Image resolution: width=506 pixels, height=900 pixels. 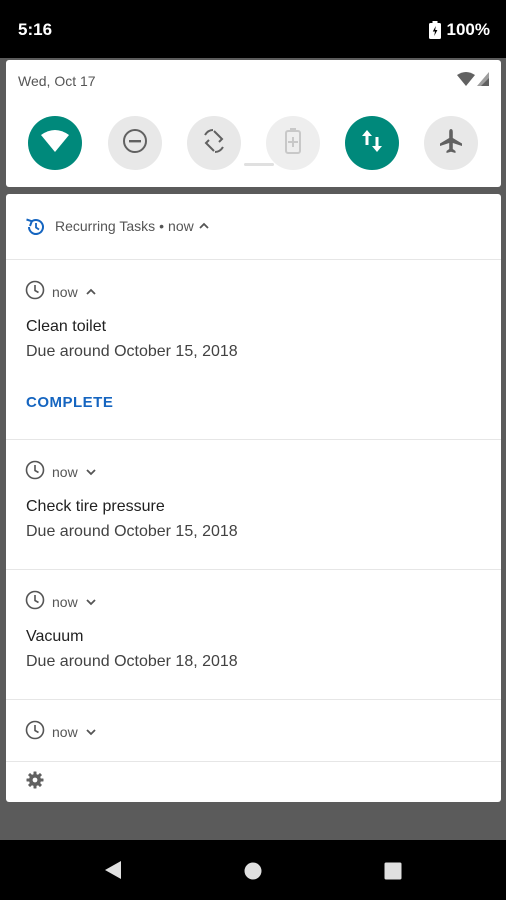 I want to click on status-bar: 5:16 100%, so click(x=253, y=29).